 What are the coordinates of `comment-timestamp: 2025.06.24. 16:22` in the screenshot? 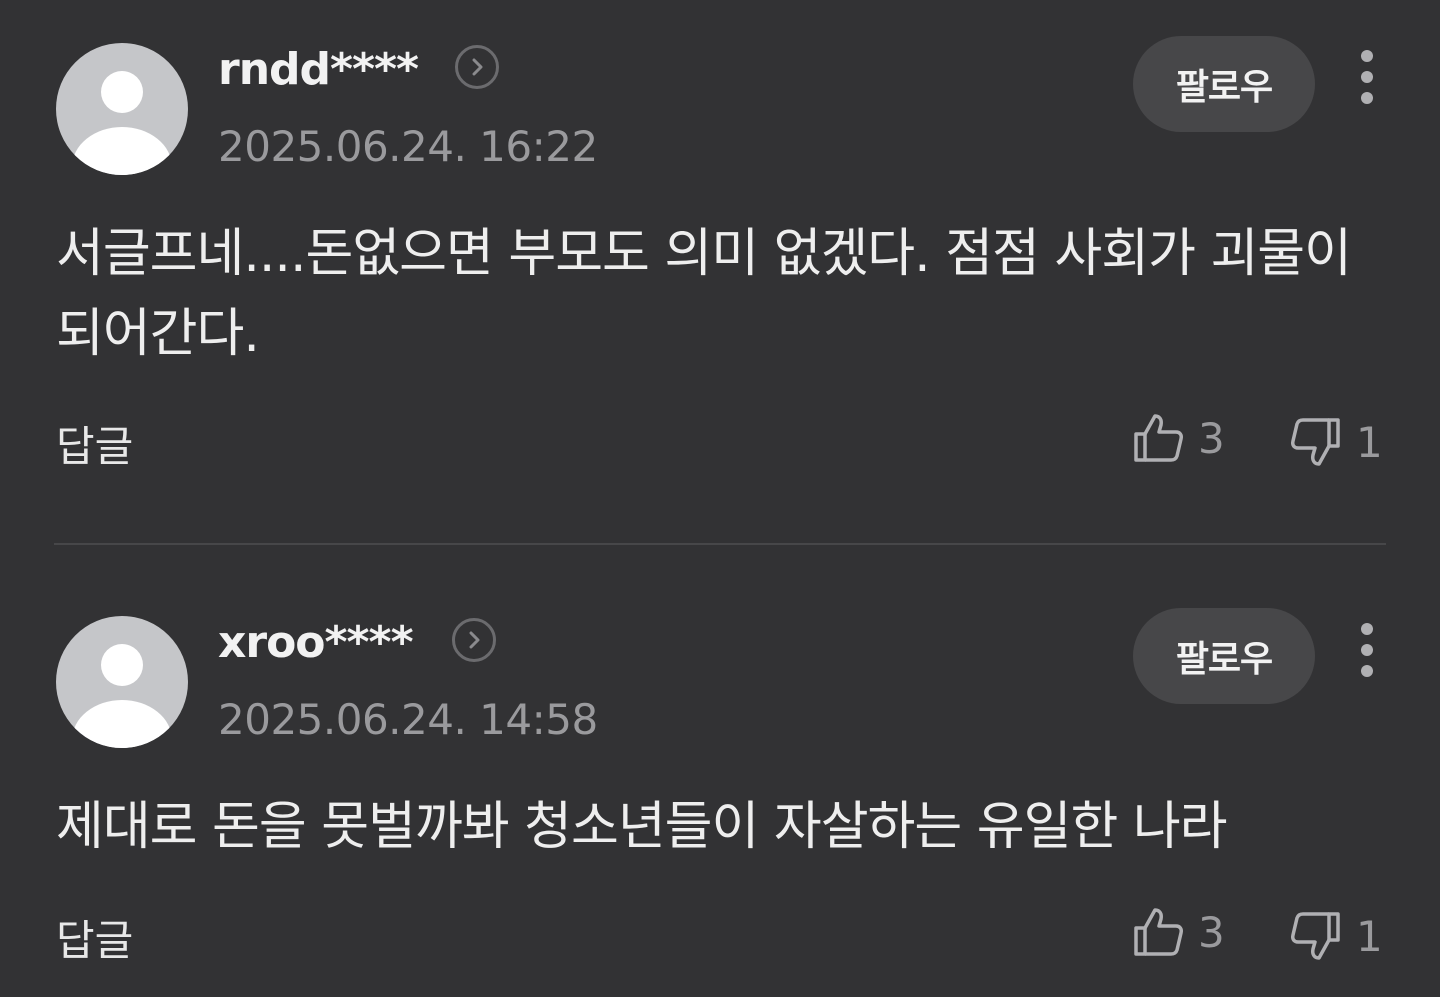 It's located at (408, 146).